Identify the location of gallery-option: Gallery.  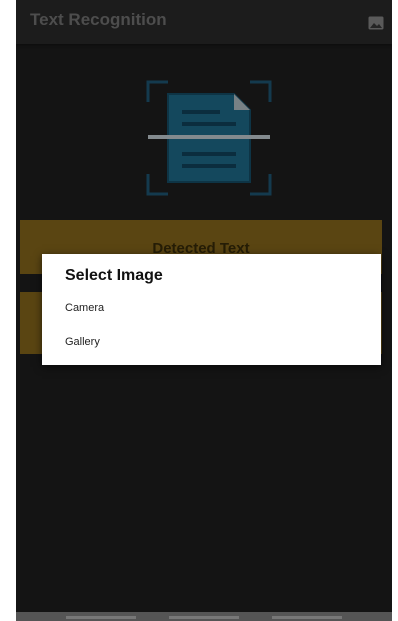
(82, 342).